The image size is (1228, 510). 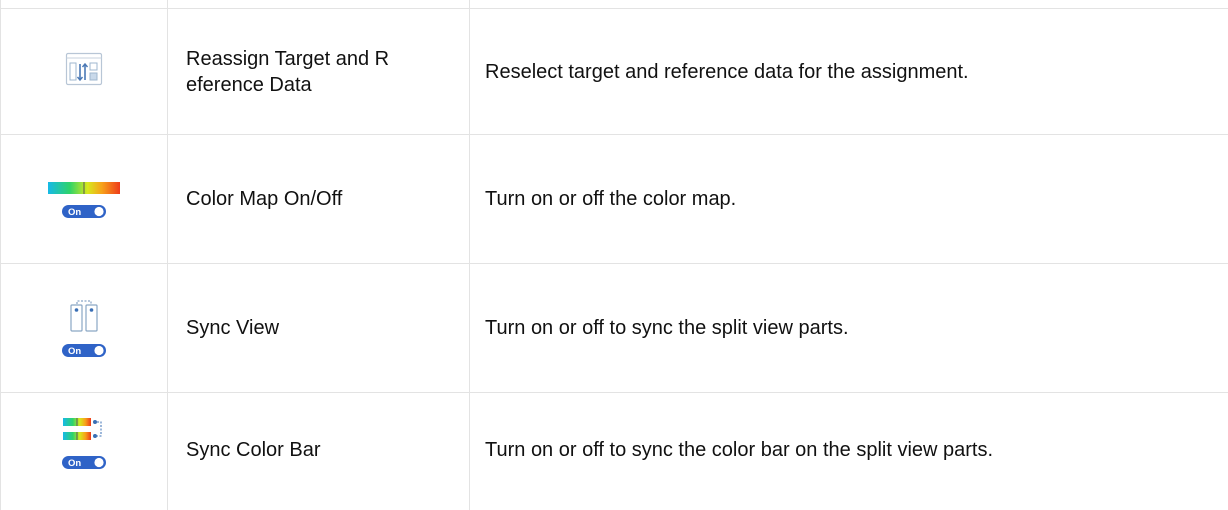 What do you see at coordinates (288, 71) in the screenshot?
I see `feature-name: Reassign Target and R eference Data` at bounding box center [288, 71].